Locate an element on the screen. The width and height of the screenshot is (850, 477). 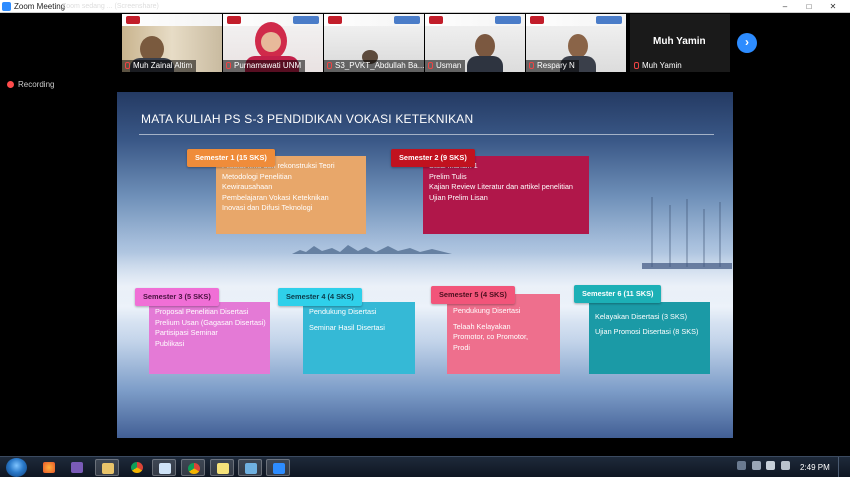
course-item: Publikasi is located at coordinates (170, 343).